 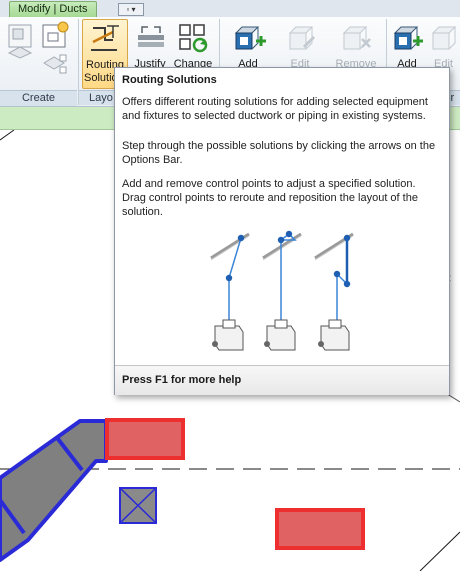 I want to click on air-terminal, so click(x=138, y=505).